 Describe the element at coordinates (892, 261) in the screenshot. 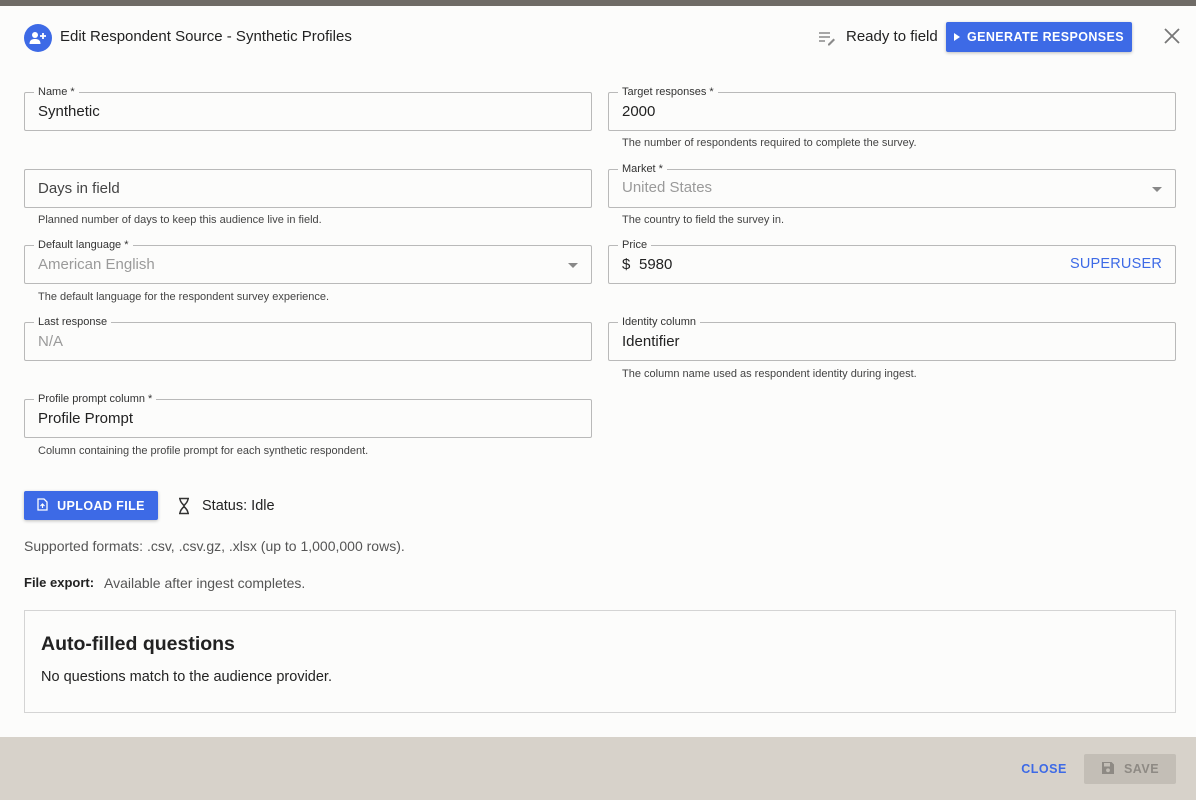

I see `price-field: Price $ 5980 SUPERUSER` at that location.